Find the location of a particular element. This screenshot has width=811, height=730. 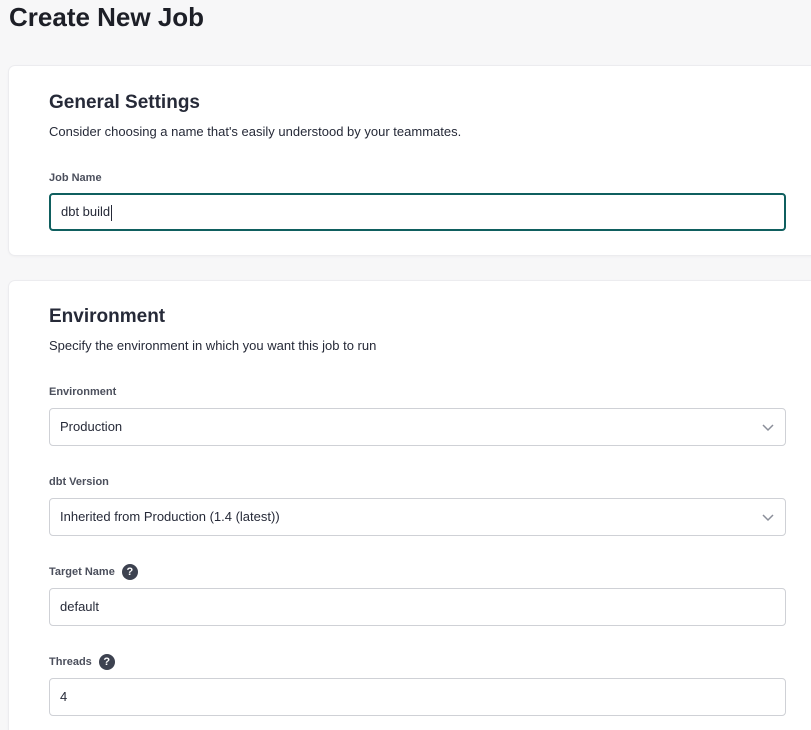

threads-label: Threads ? is located at coordinates (82, 662).